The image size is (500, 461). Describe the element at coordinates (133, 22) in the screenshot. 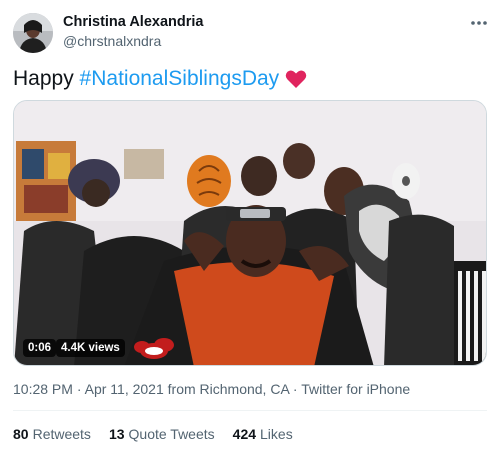

I see `author-display-name: Christina Alexandria` at that location.